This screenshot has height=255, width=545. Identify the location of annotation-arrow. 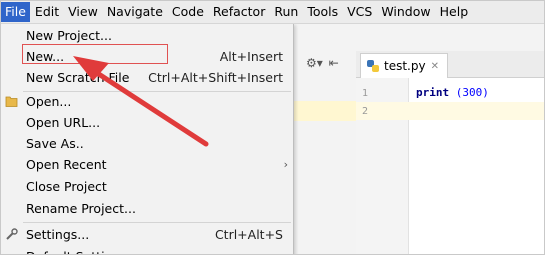
(141, 101).